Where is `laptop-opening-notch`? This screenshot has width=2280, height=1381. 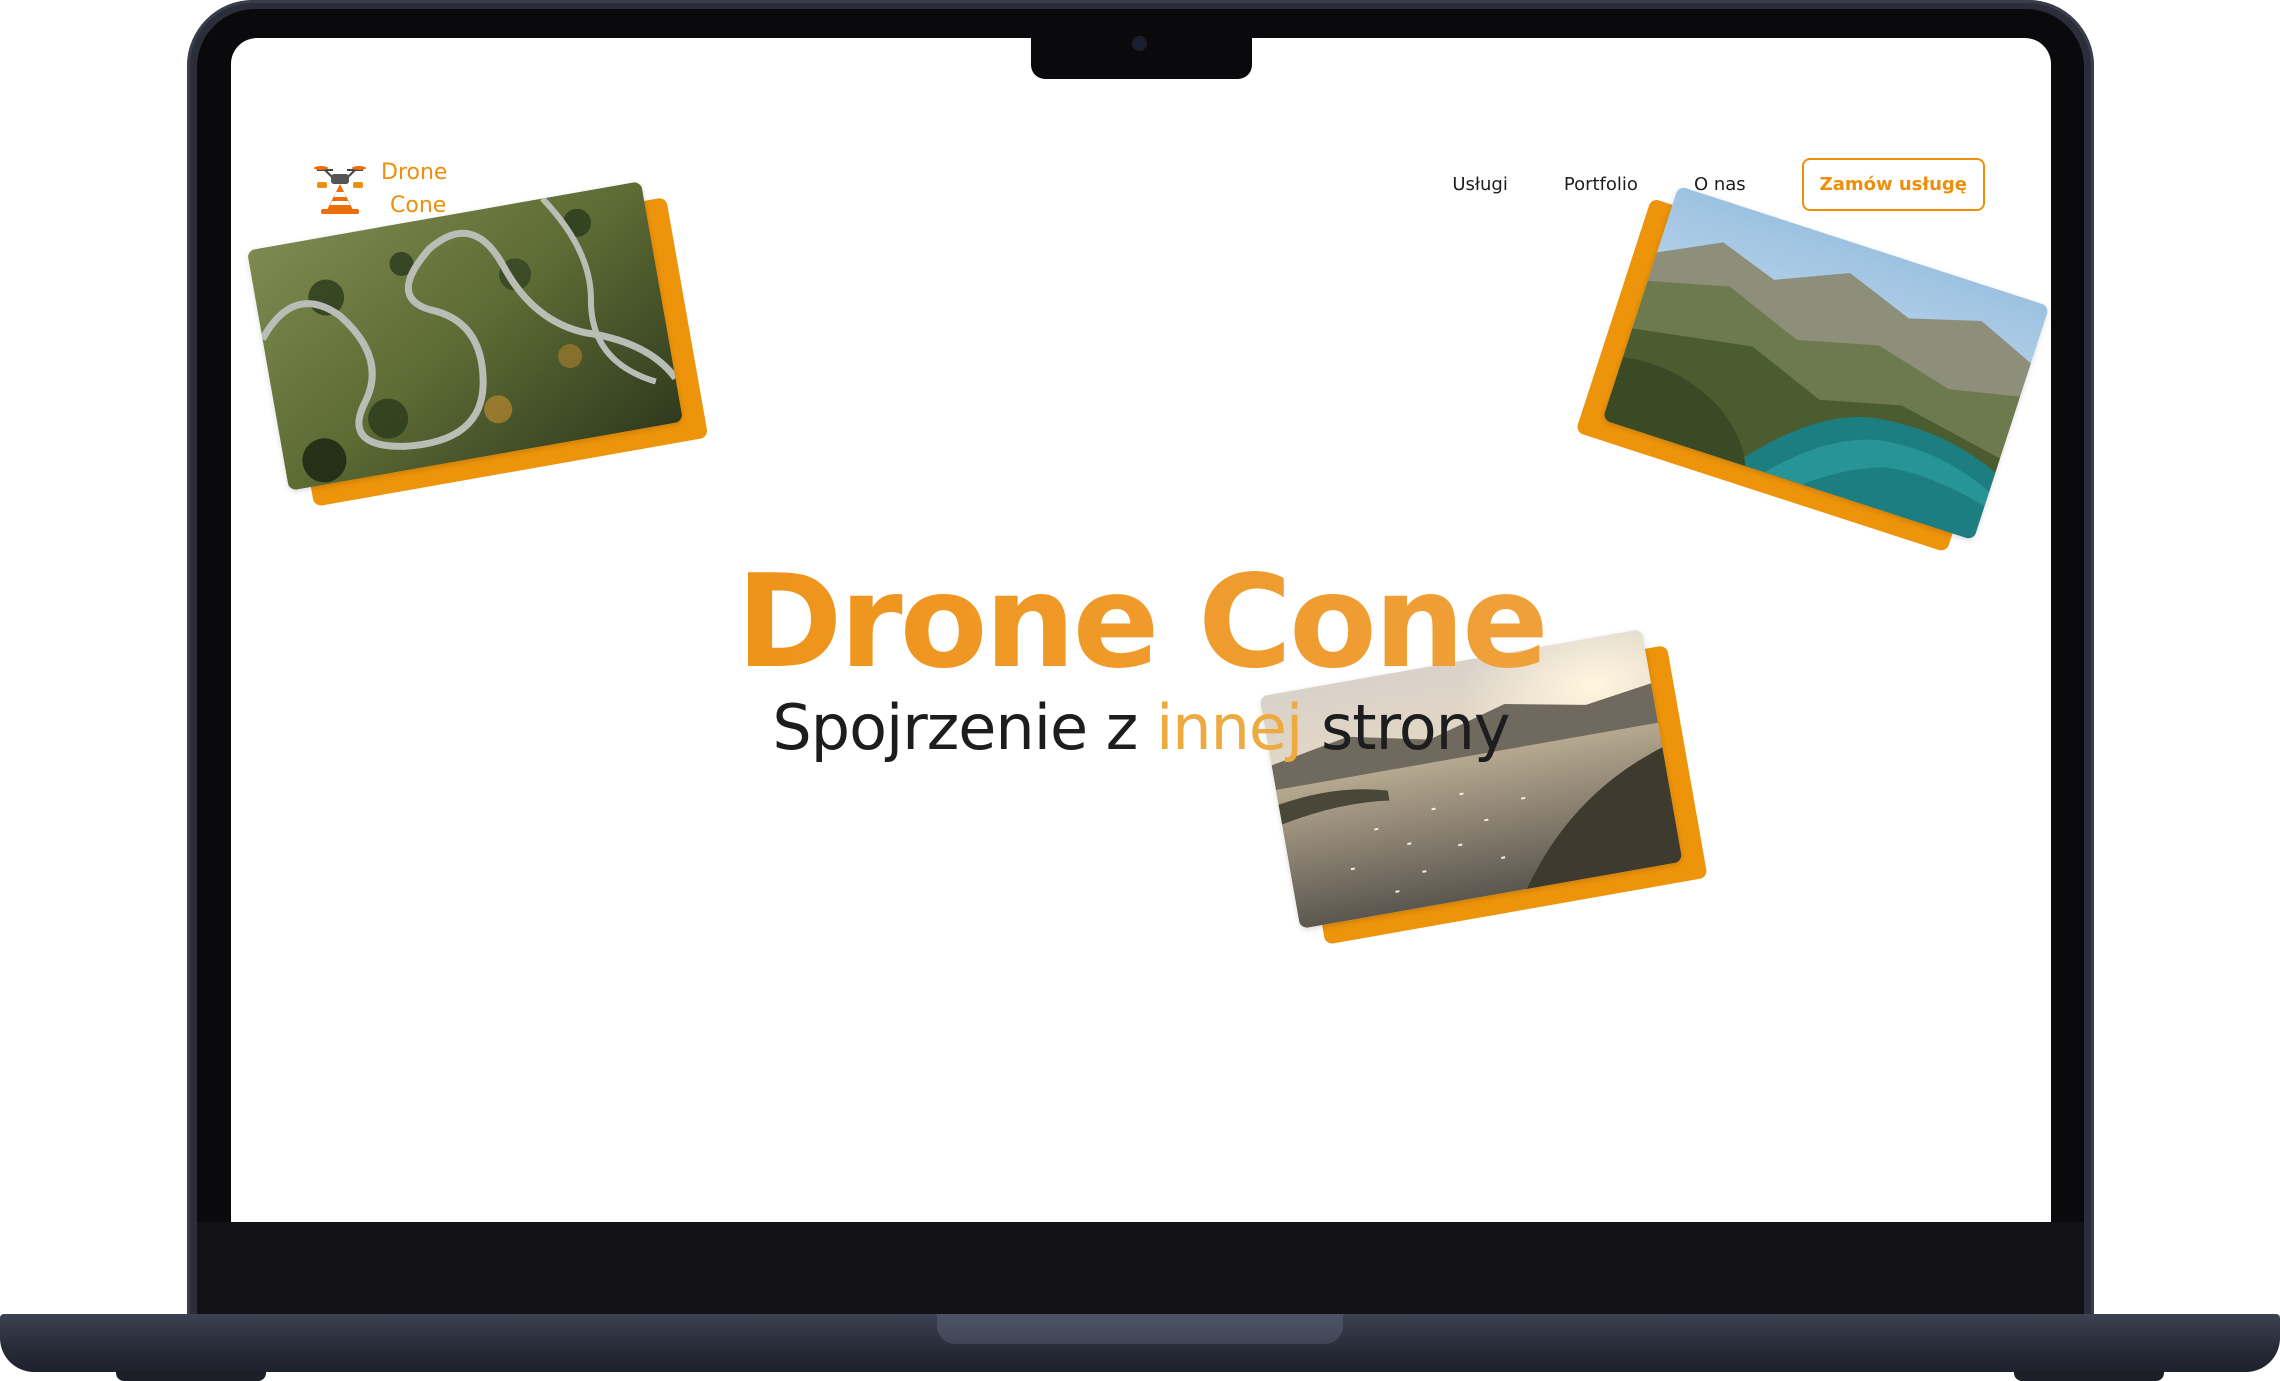 laptop-opening-notch is located at coordinates (1140, 1329).